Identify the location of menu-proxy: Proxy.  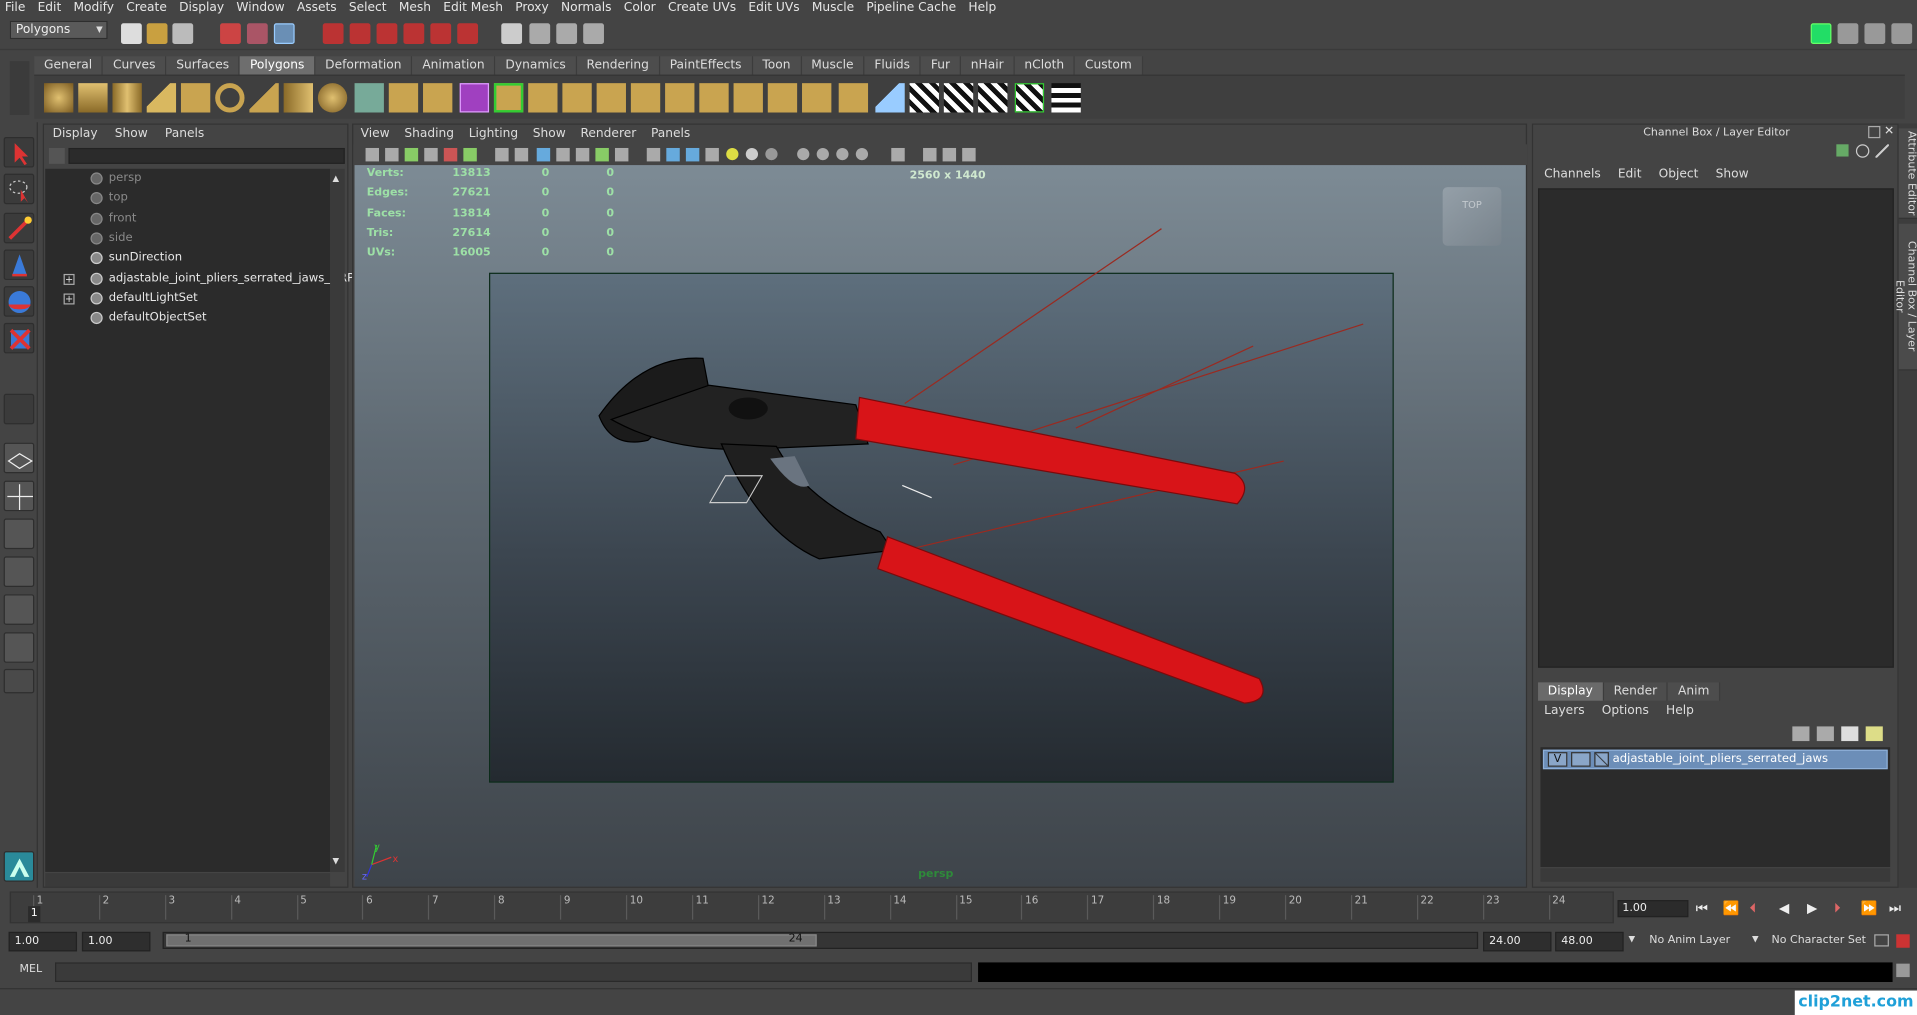
(533, 8).